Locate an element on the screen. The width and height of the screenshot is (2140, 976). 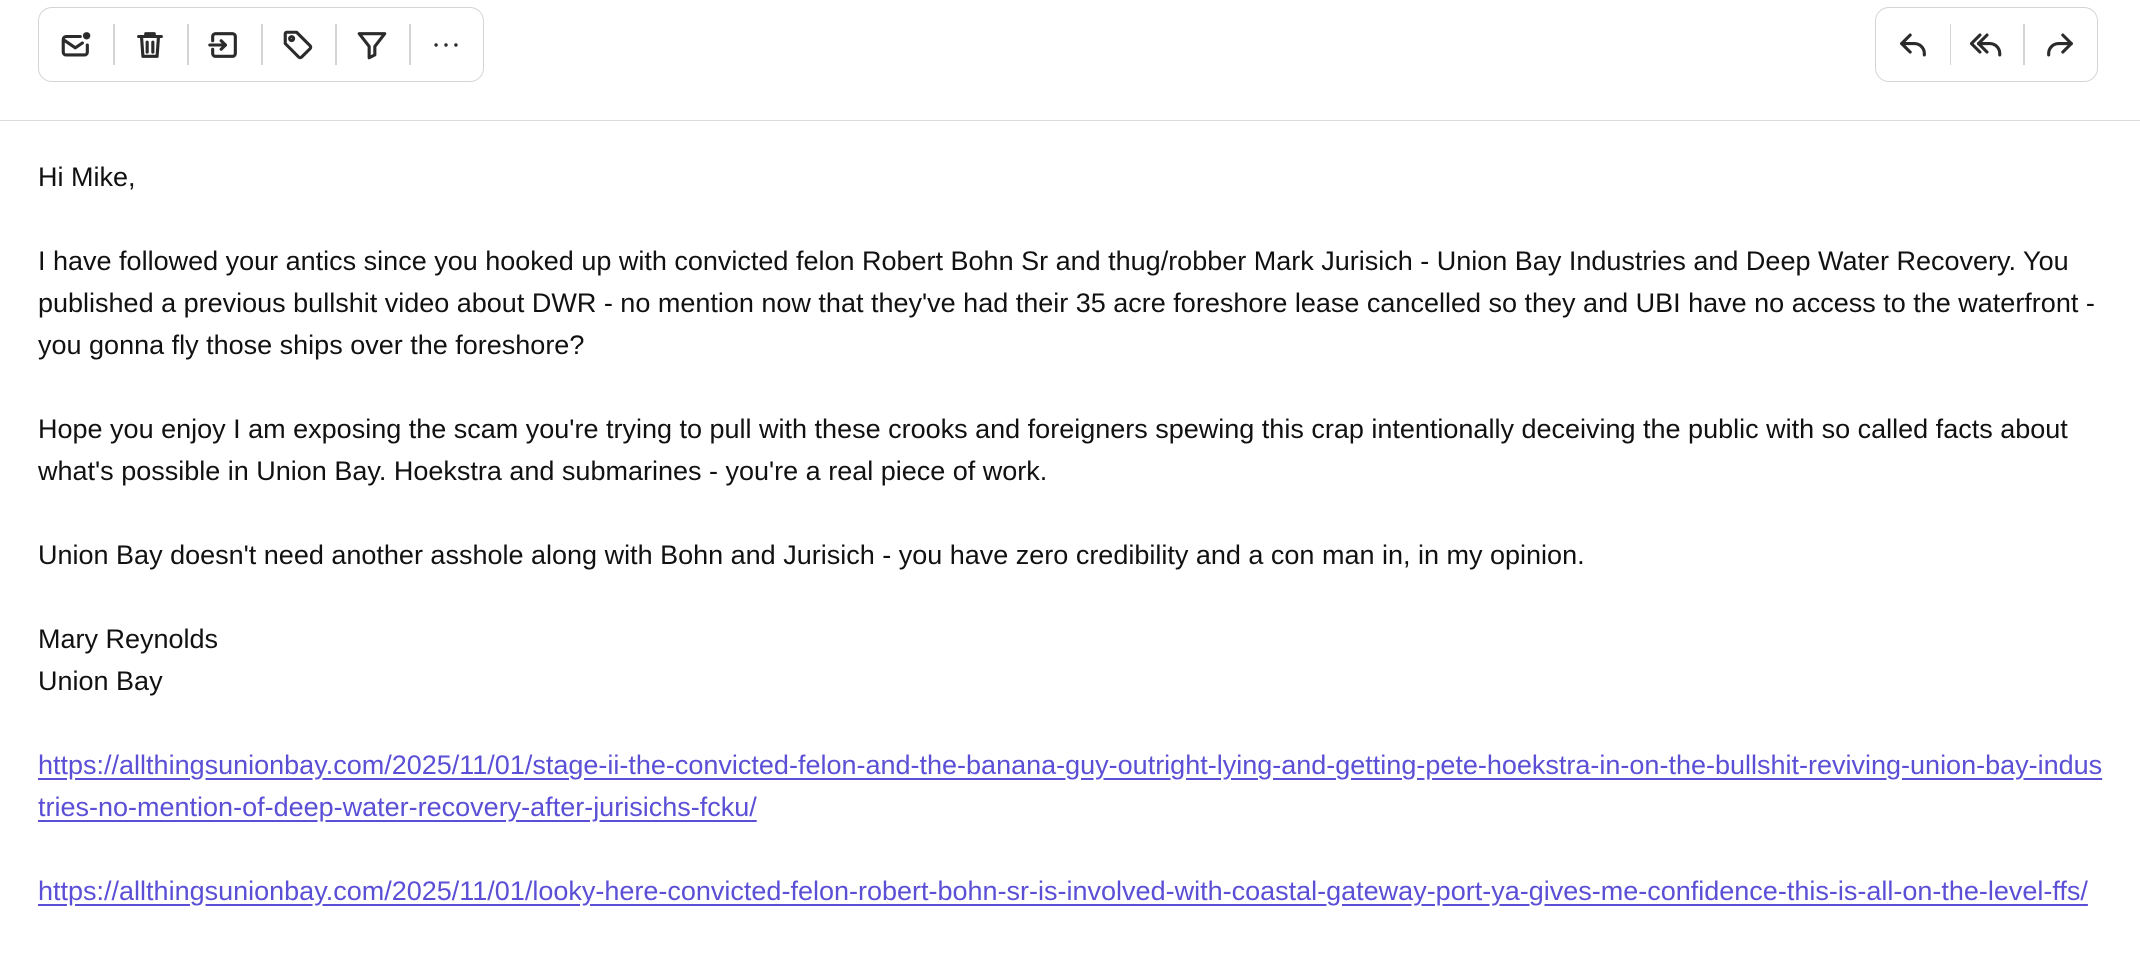
filter-button is located at coordinates (372, 44).